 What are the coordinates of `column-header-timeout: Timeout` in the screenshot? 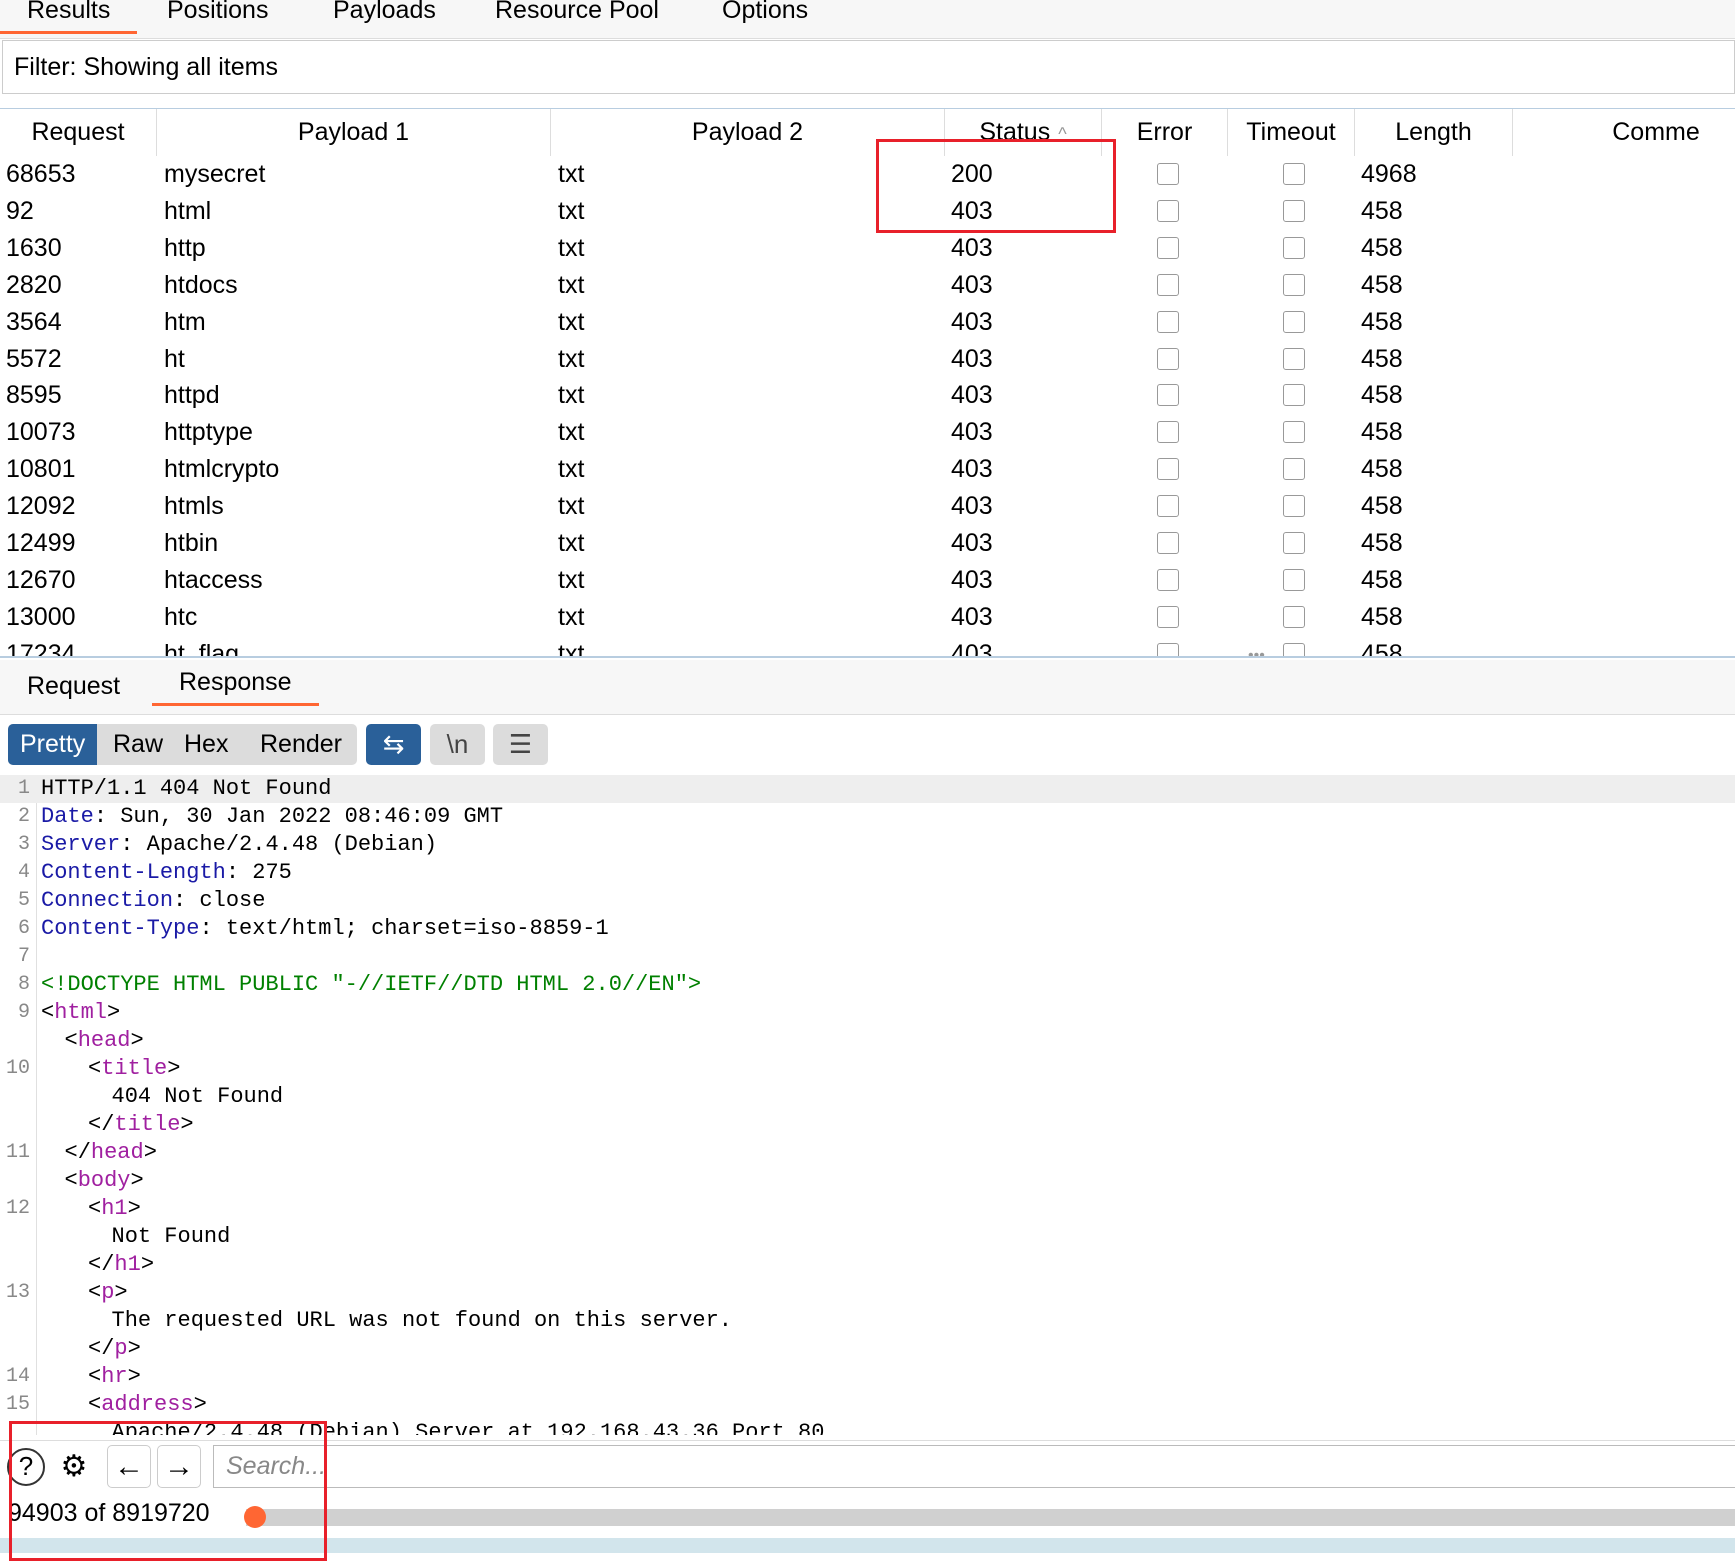 It's located at (1291, 132).